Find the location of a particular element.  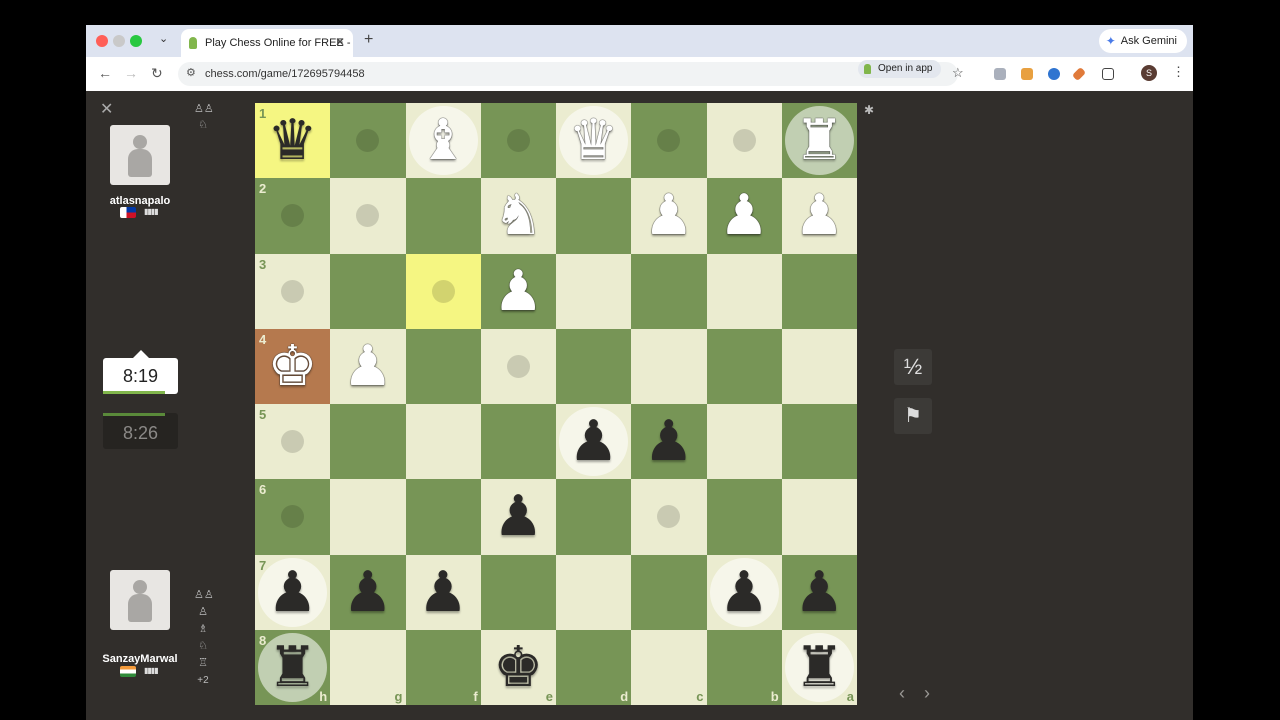

puzzle-extensions-icon is located at coordinates (1108, 74).